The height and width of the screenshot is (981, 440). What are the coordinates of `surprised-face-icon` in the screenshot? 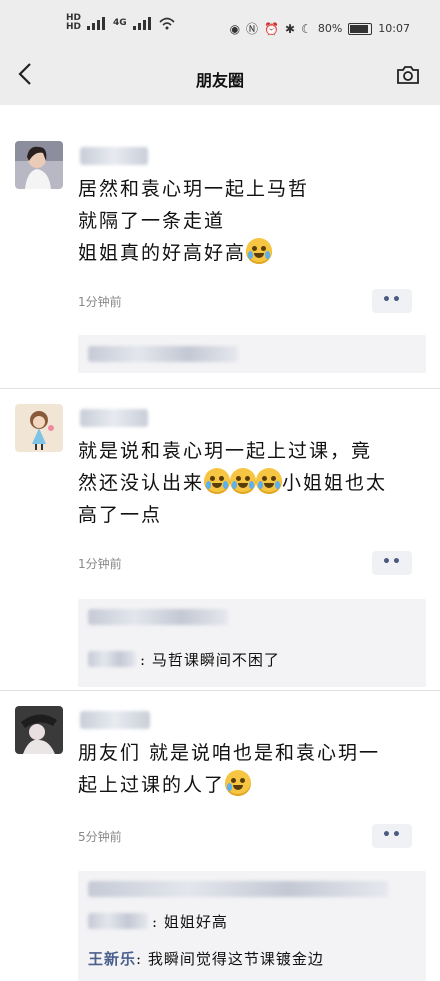 It's located at (238, 783).